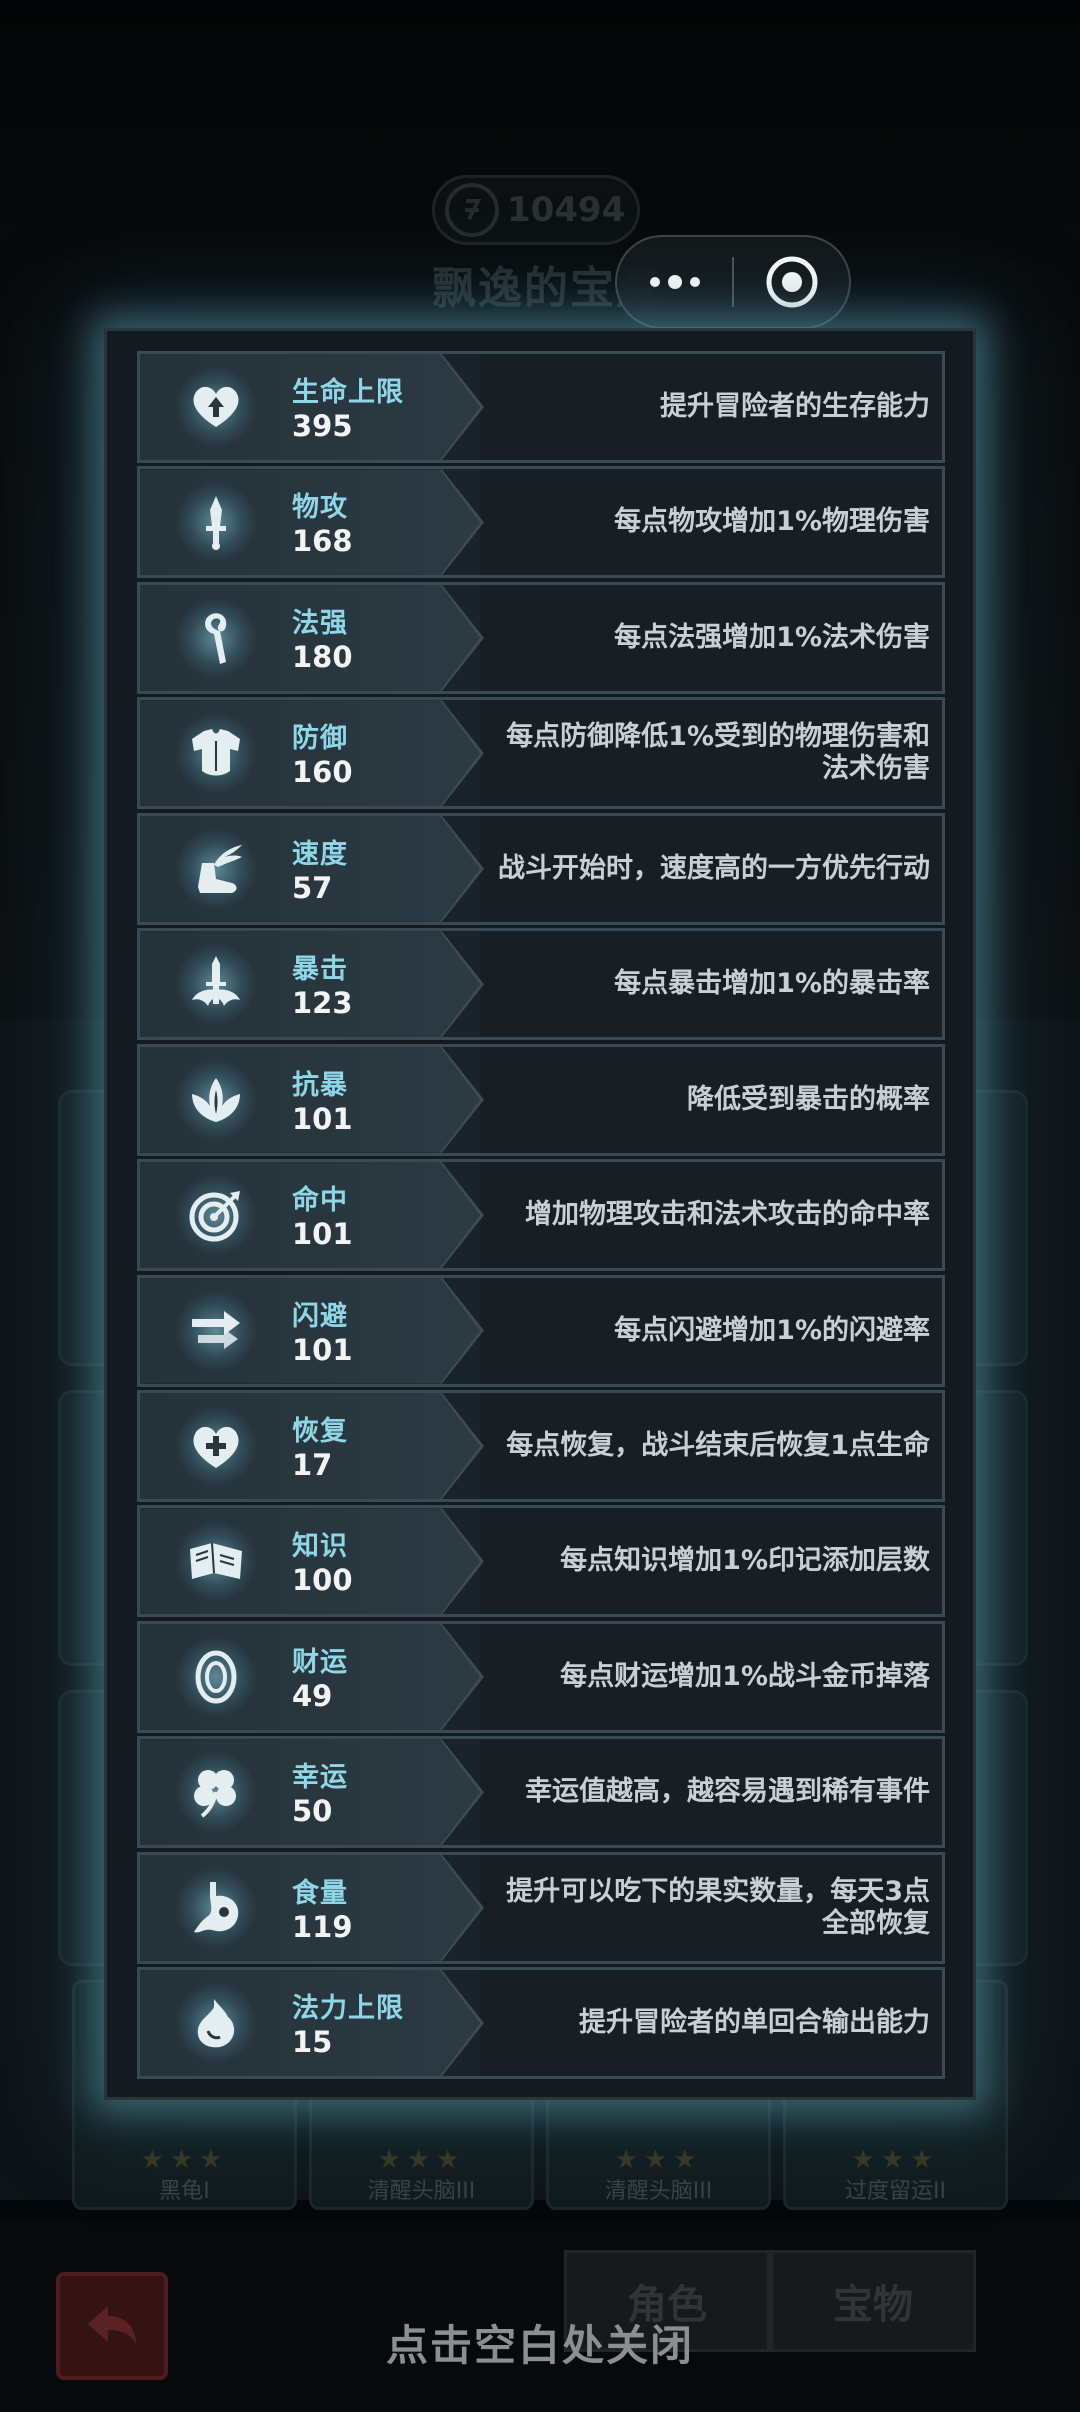  What do you see at coordinates (320, 623) in the screenshot?
I see `stat-name: 法强` at bounding box center [320, 623].